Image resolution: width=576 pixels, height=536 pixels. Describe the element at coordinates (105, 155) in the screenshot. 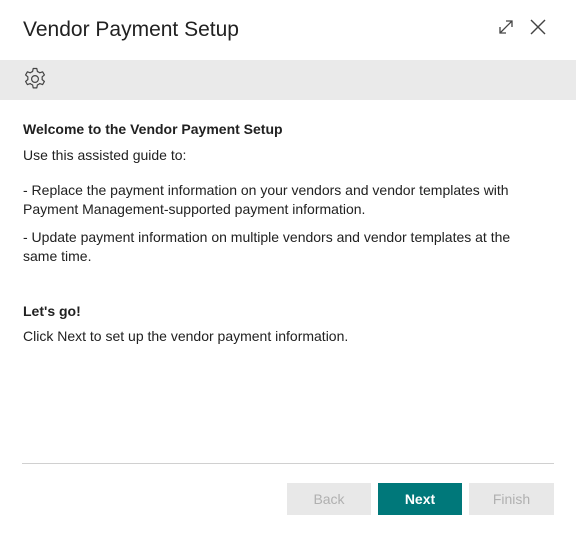

I see `intro-text: Use this assisted guide to:` at that location.